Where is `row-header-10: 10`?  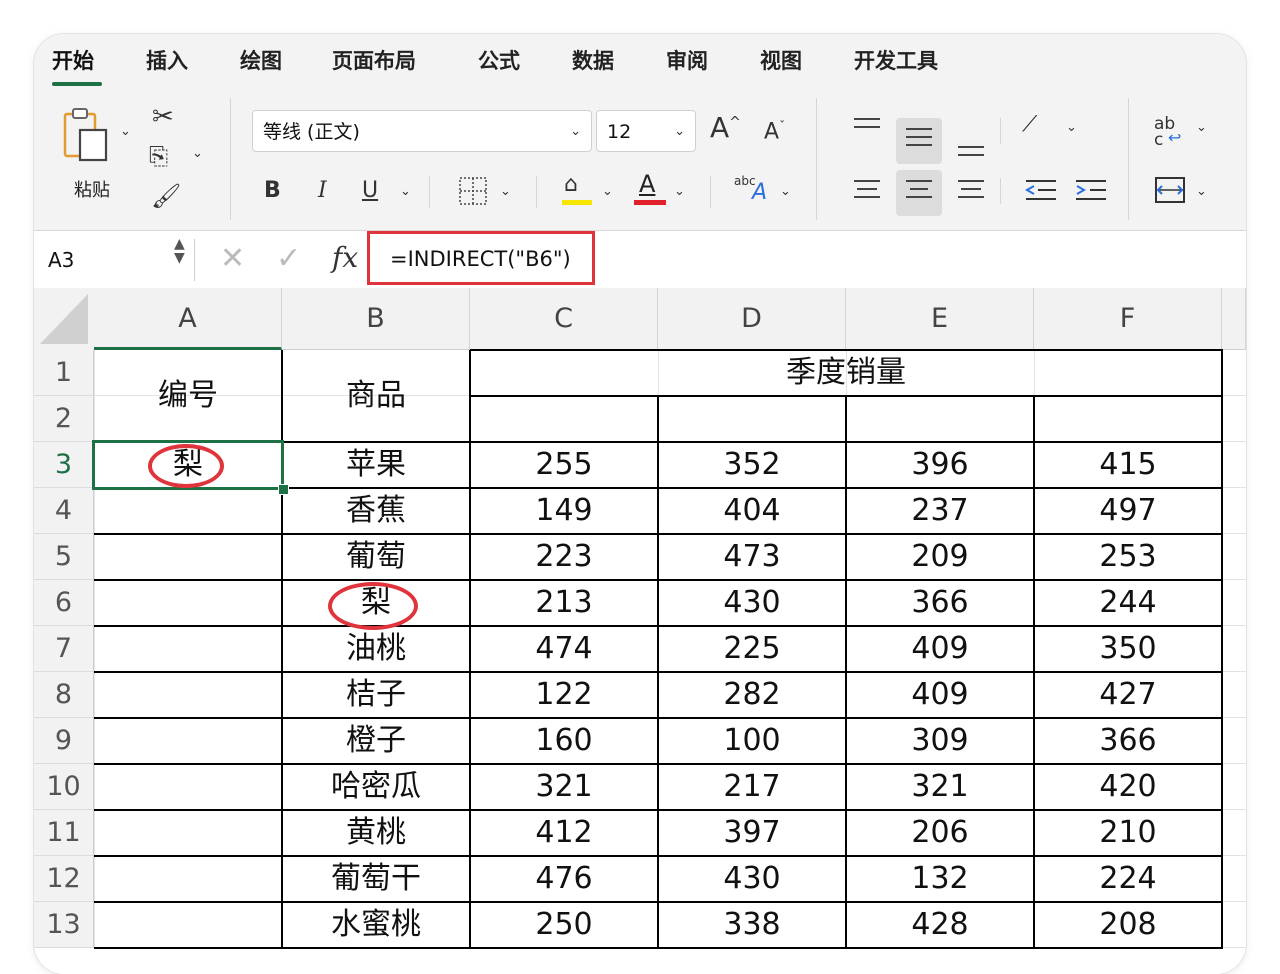
row-header-10: 10 is located at coordinates (64, 787).